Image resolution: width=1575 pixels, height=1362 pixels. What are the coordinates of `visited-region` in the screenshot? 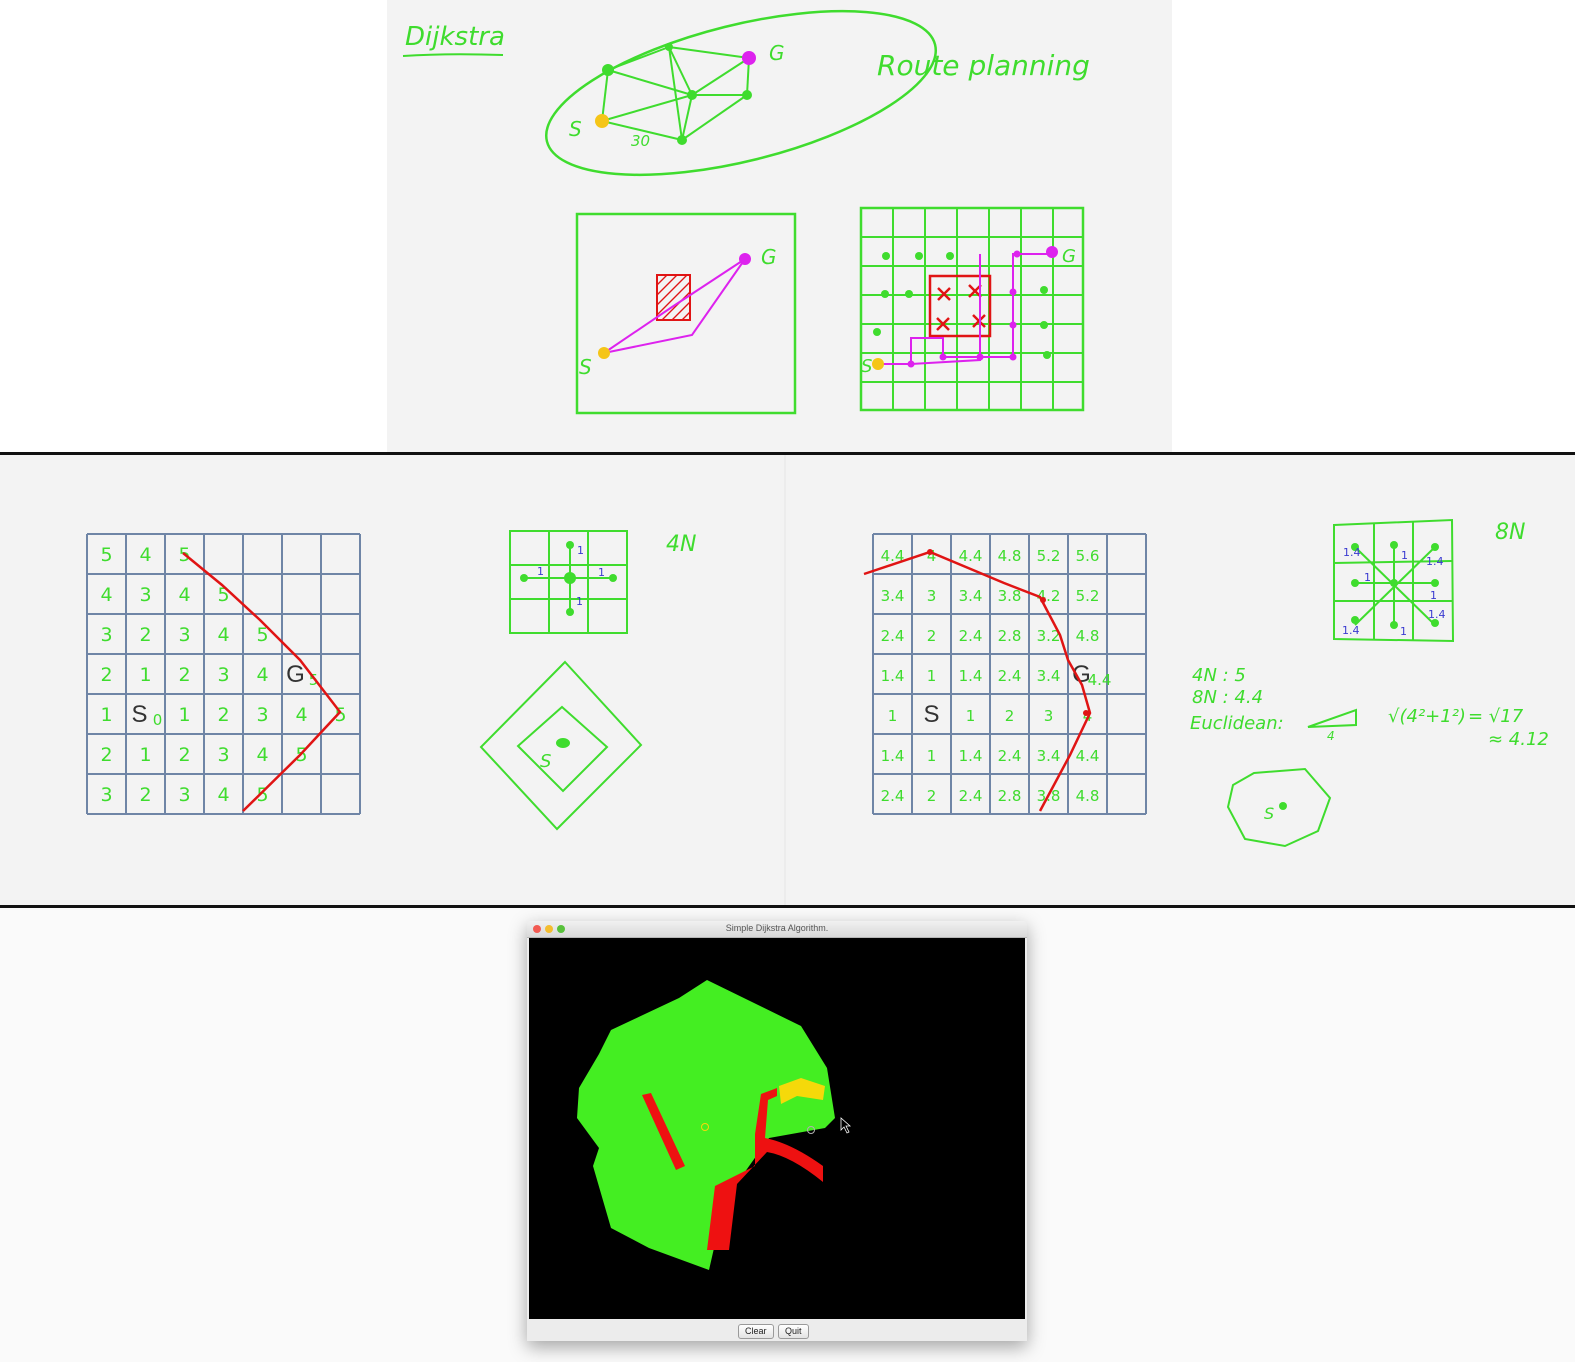 It's located at (706, 1125).